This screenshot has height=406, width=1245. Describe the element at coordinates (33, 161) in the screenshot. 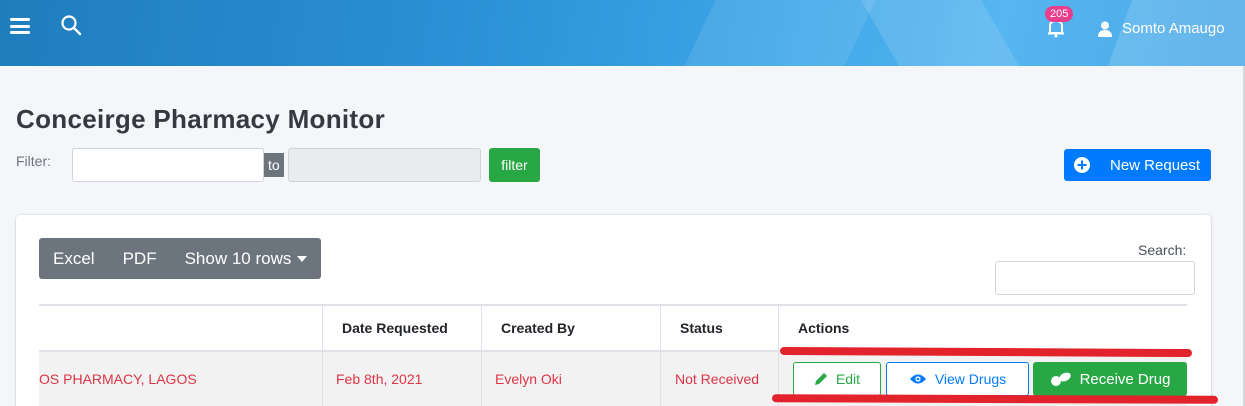

I see `filter-label: Filter:` at that location.